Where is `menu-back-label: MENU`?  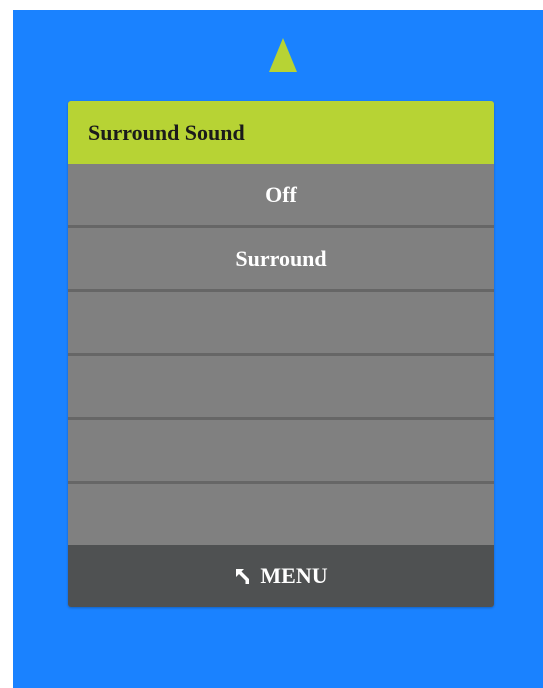 menu-back-label: MENU is located at coordinates (294, 575).